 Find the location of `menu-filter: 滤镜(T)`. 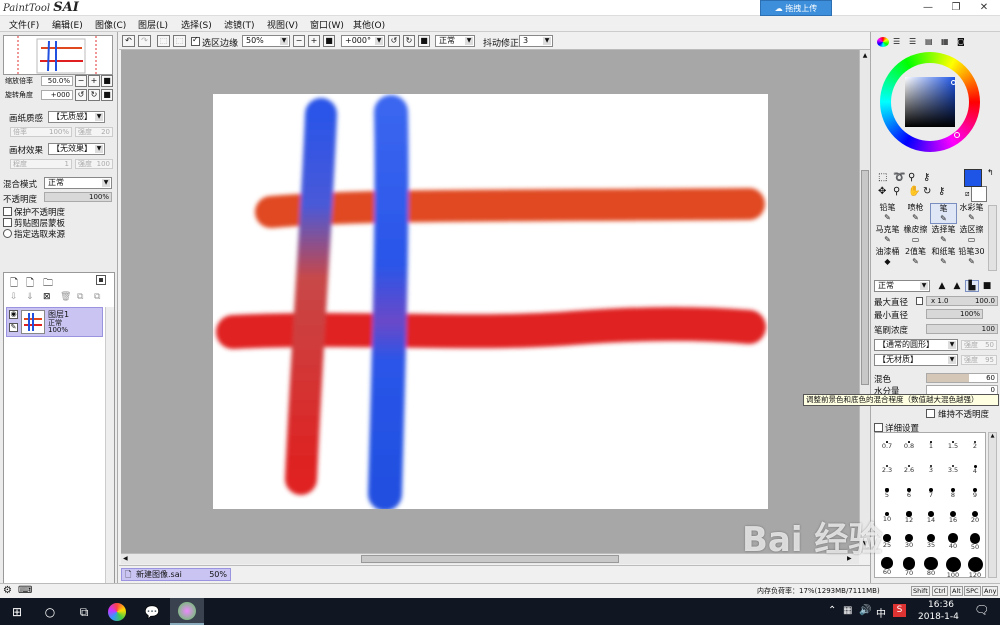

menu-filter: 滤镜(T) is located at coordinates (239, 24).